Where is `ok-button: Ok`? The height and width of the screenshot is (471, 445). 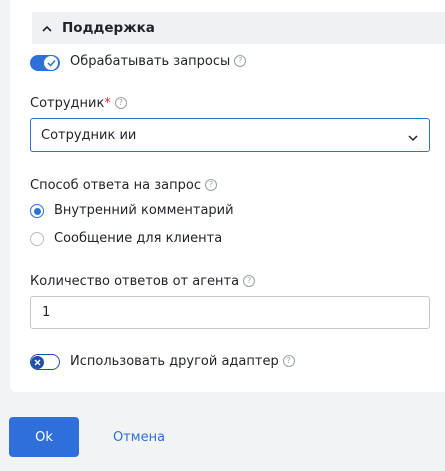 ok-button: Ok is located at coordinates (44, 437).